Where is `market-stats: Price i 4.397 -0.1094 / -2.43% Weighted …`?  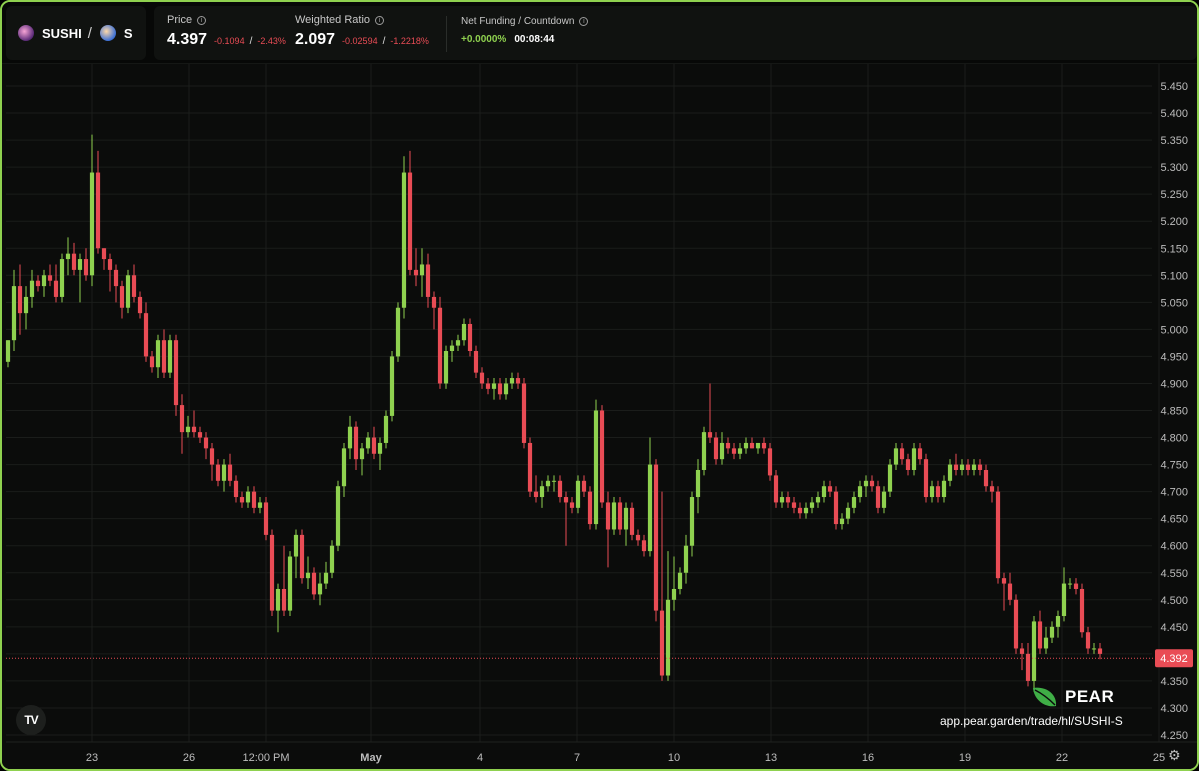 market-stats: Price i 4.397 -0.1094 / -2.43% Weighted … is located at coordinates (675, 33).